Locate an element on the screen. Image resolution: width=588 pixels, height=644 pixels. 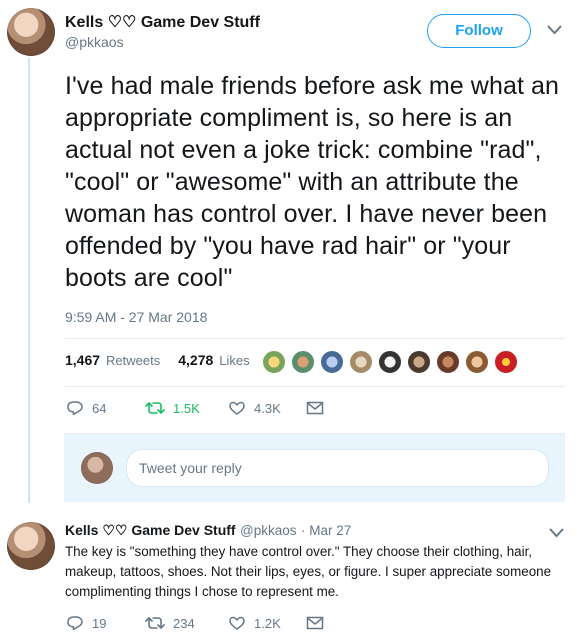
reply-reply-action: 19 is located at coordinates (86, 623).